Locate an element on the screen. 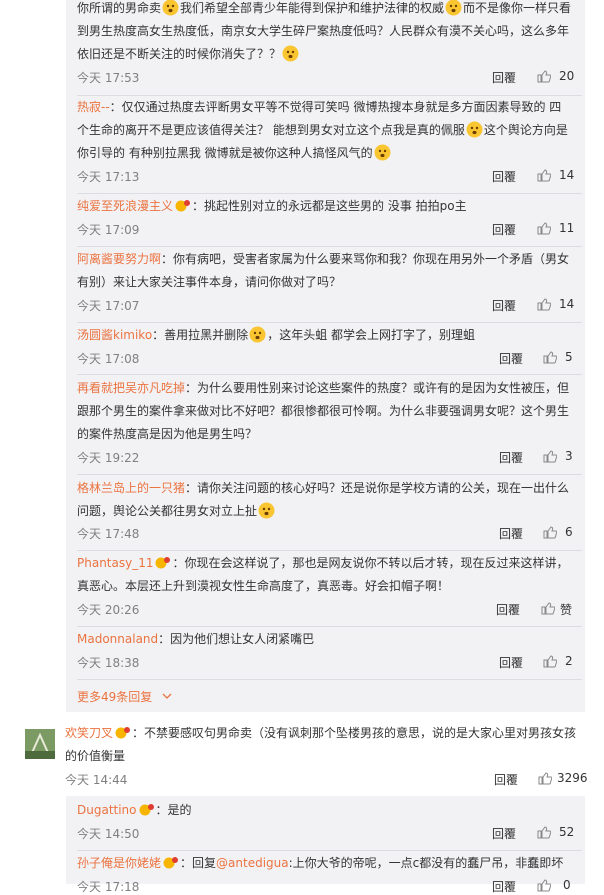 The width and height of the screenshot is (604, 895). comment-text: 汤圆酱kimiko：善用拉黑并删除 ，这年头蛆 都学会上网打字了，别理蛆 is located at coordinates (276, 334).